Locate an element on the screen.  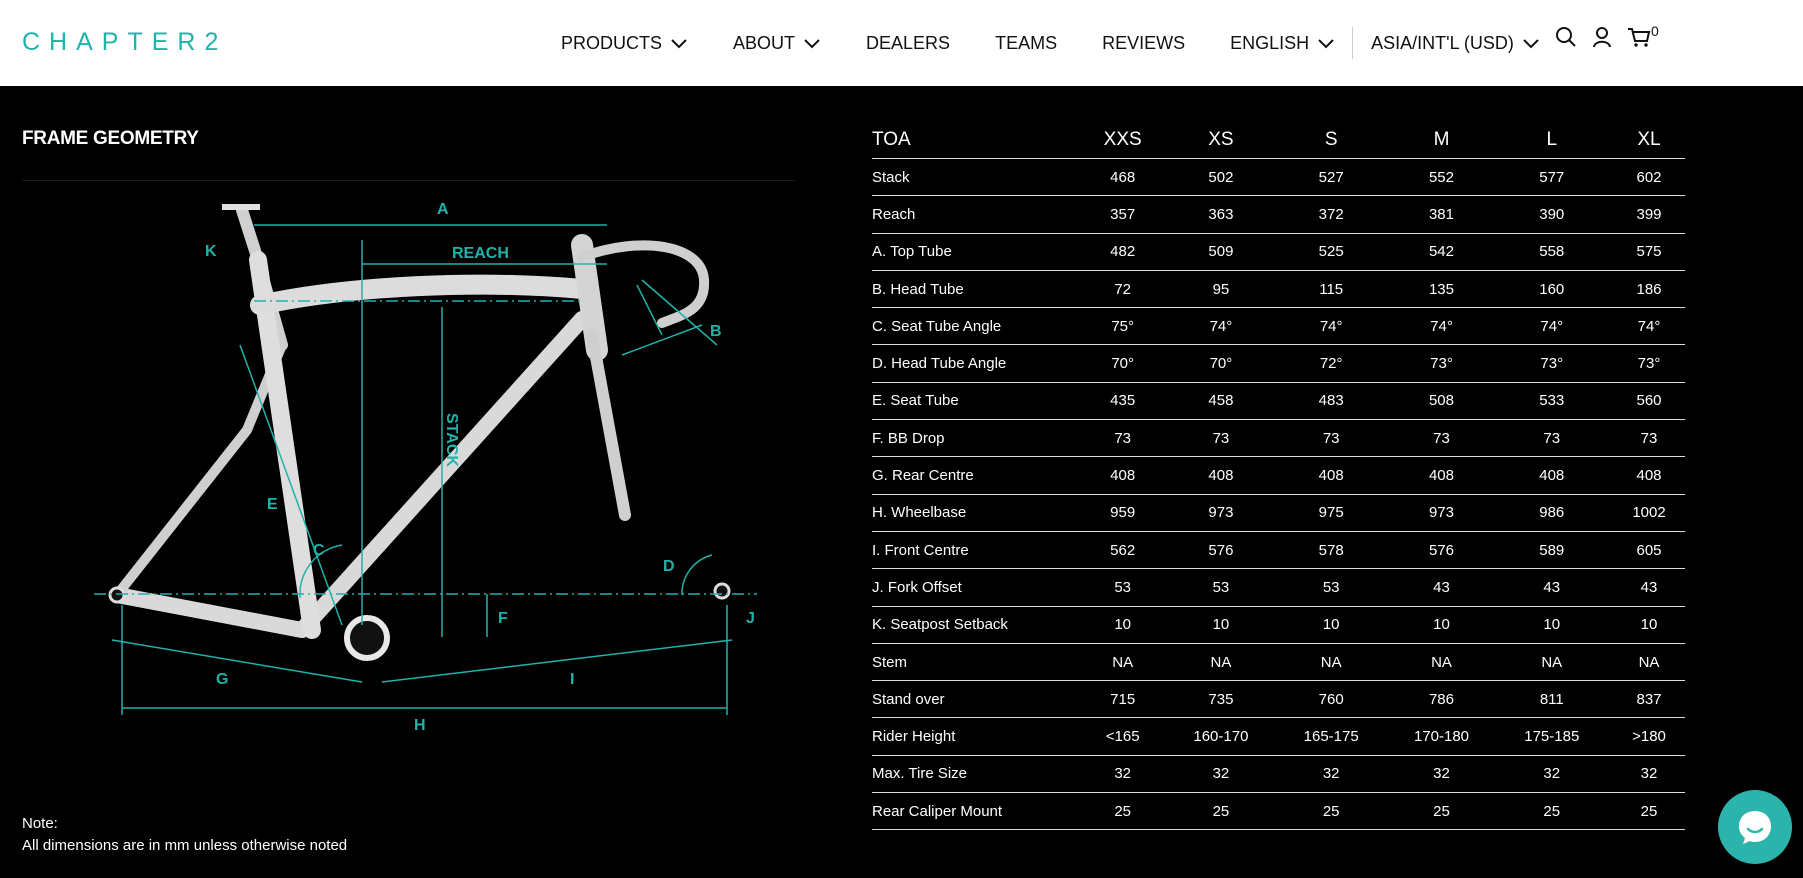
chevron-down-icon is located at coordinates (1531, 44).